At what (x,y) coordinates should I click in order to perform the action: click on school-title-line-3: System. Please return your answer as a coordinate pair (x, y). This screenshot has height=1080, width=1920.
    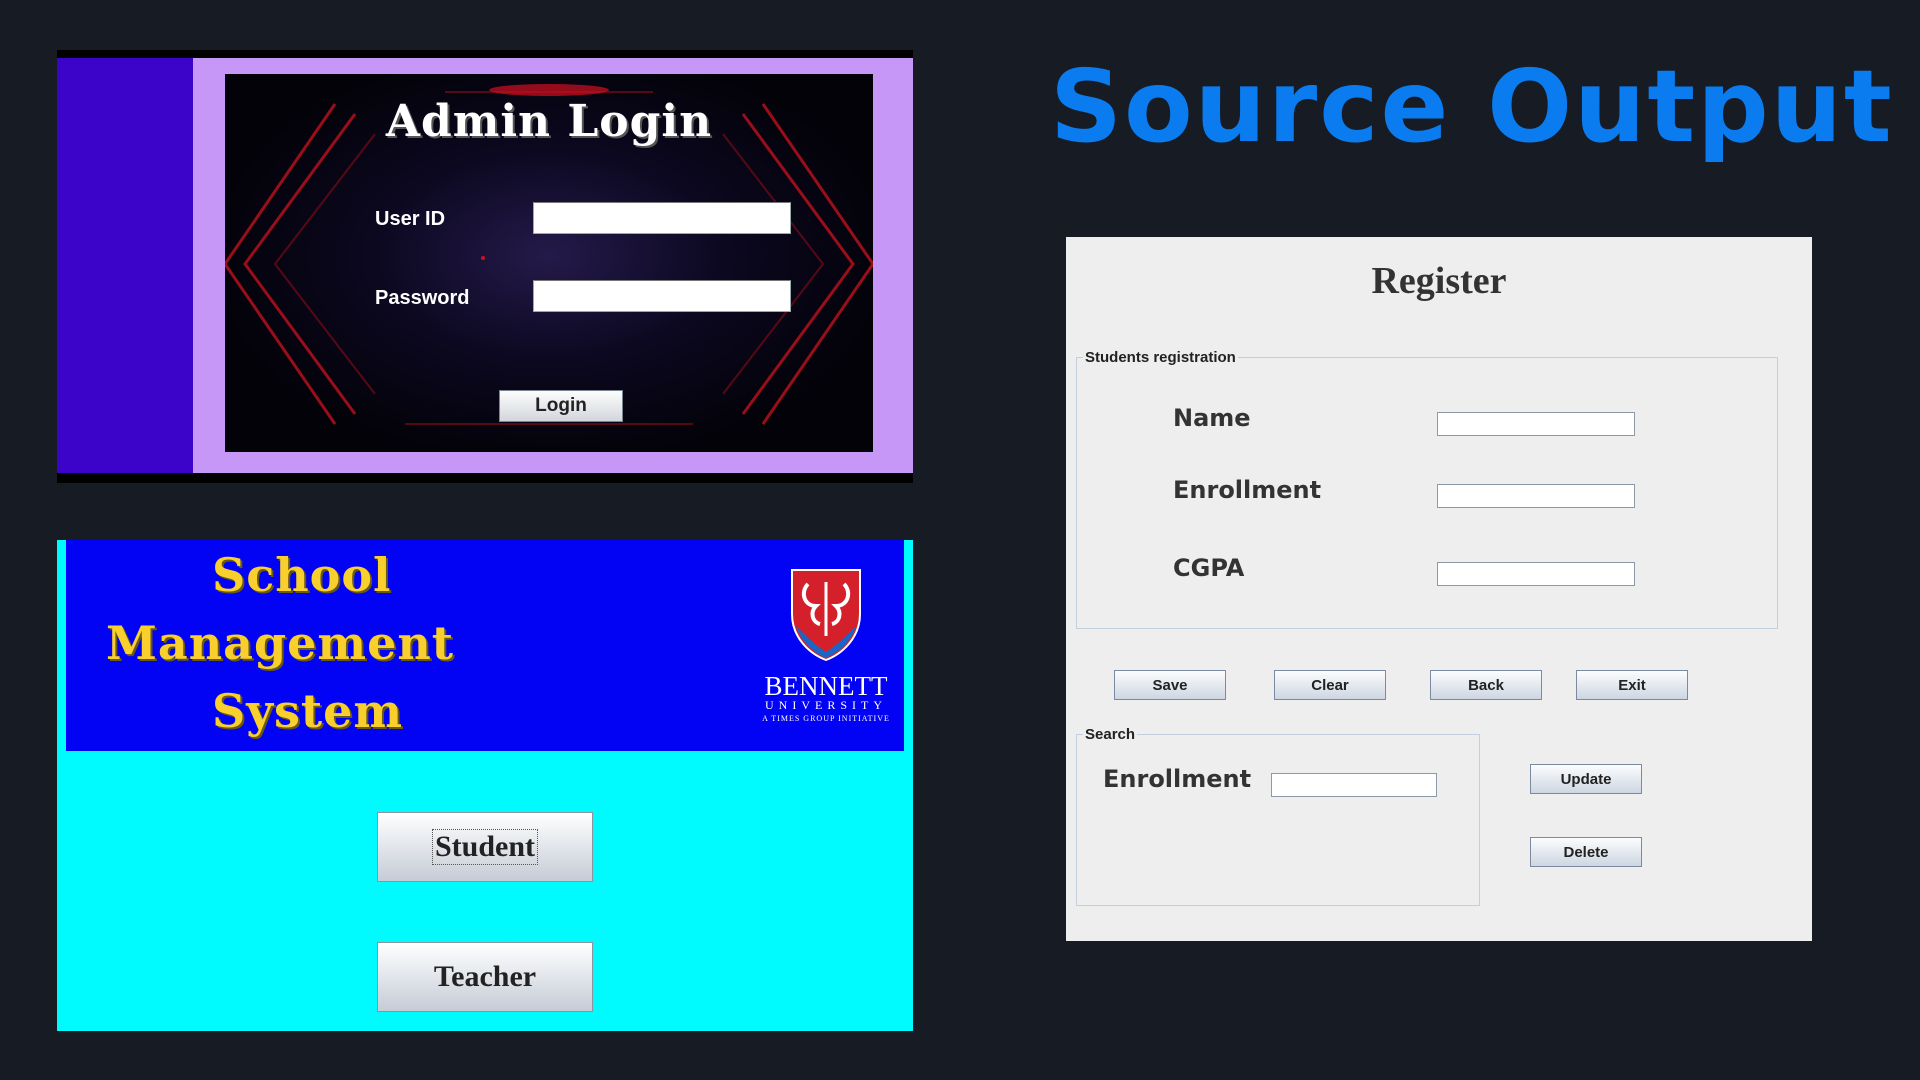
    Looking at the image, I should click on (308, 711).